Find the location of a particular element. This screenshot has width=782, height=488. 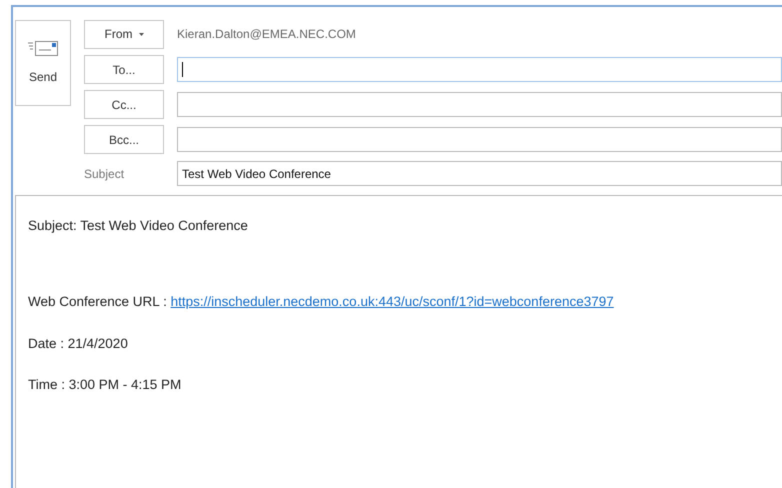

caret-icon is located at coordinates (141, 34).